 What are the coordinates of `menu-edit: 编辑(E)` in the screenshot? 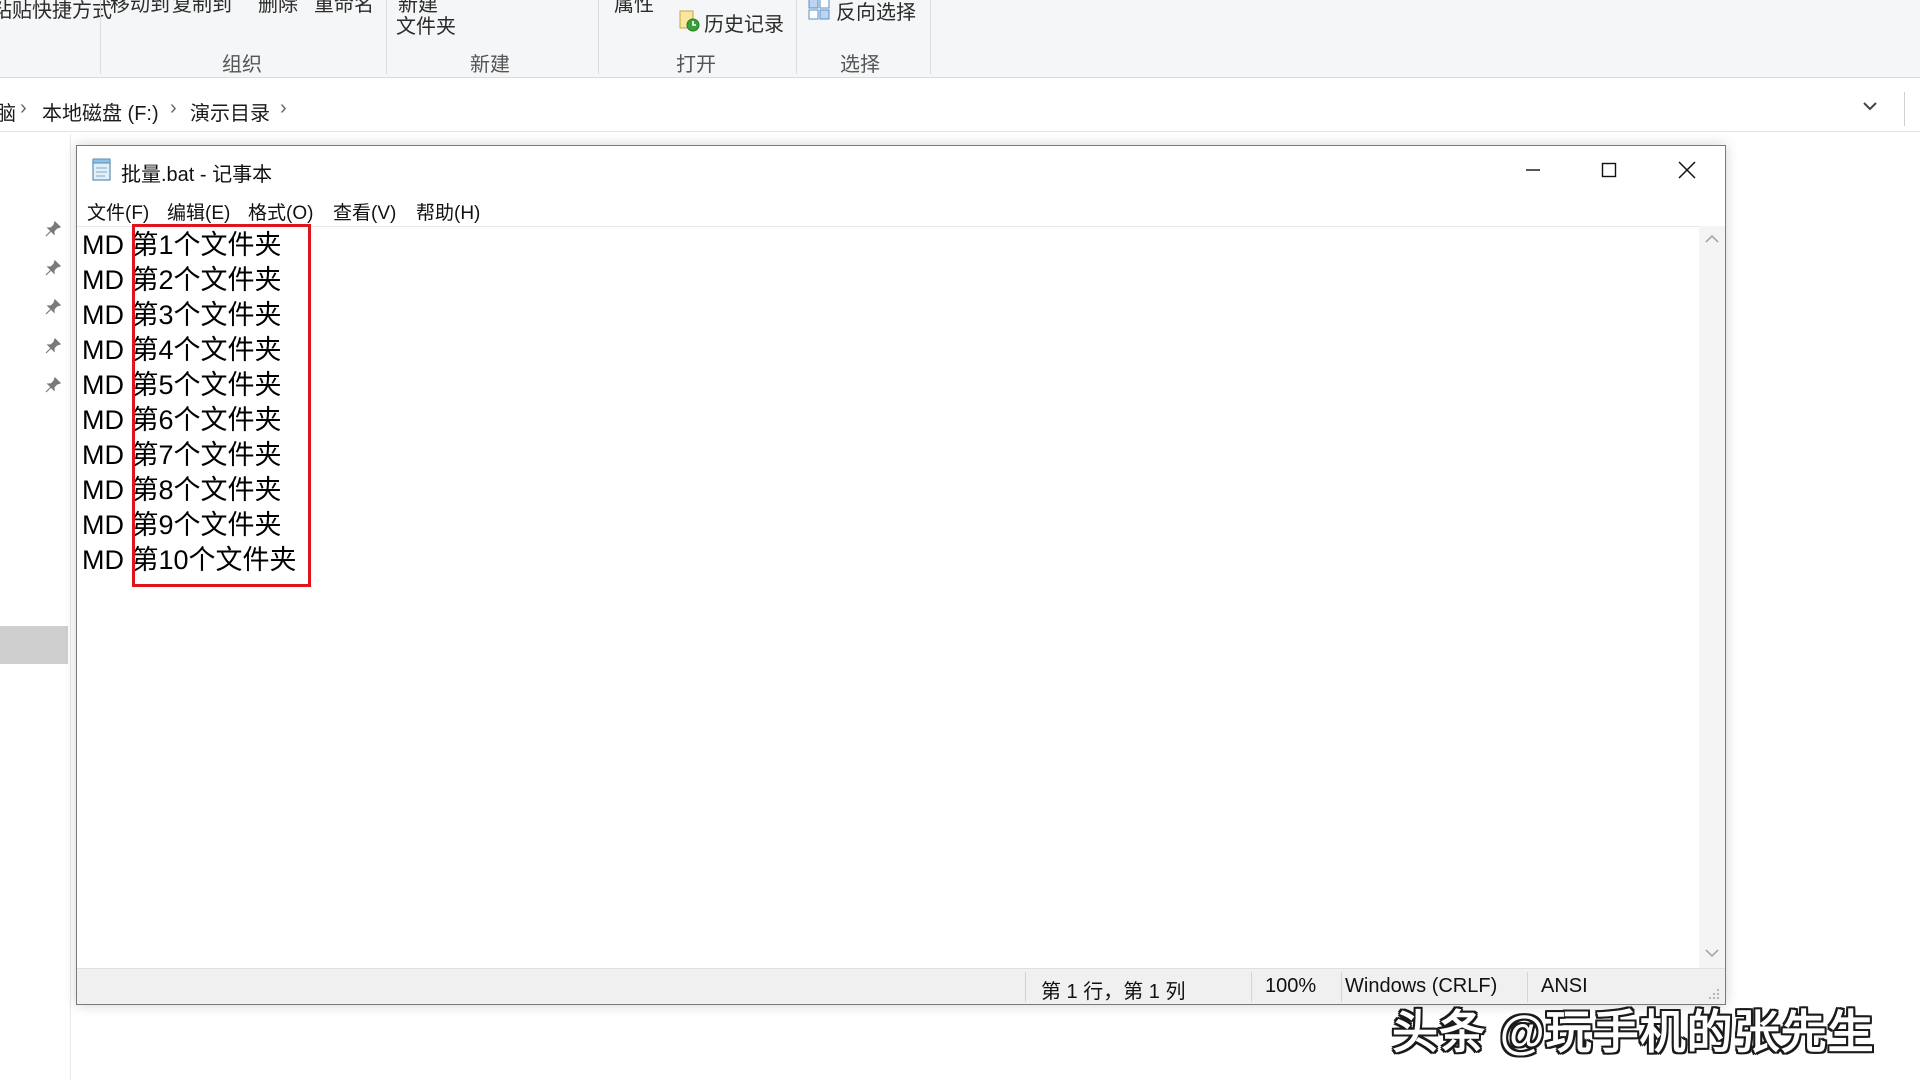 It's located at (198, 211).